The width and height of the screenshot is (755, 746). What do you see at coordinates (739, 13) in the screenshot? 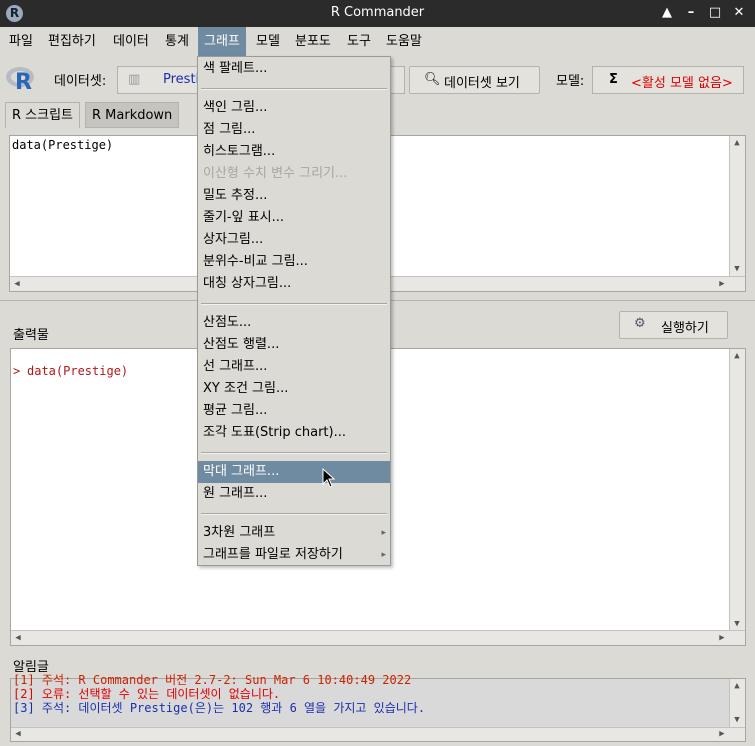
I see `close-button: ✕` at bounding box center [739, 13].